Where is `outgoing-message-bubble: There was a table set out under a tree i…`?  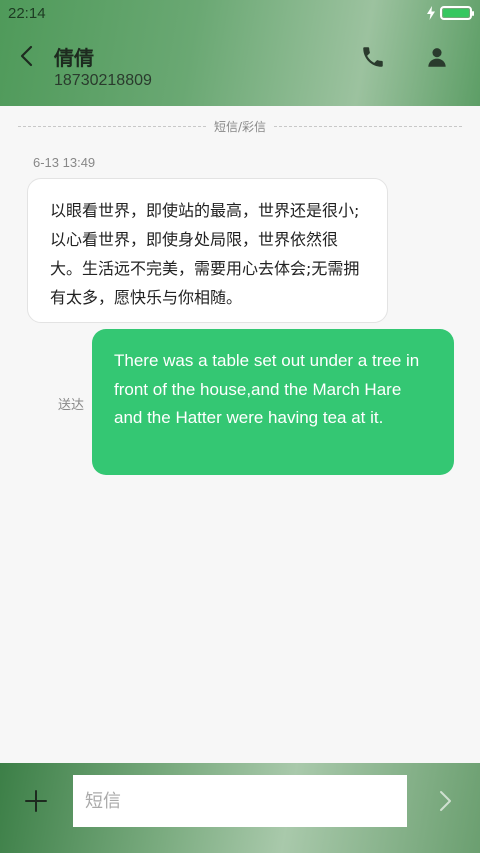 outgoing-message-bubble: There was a table set out under a tree i… is located at coordinates (273, 402).